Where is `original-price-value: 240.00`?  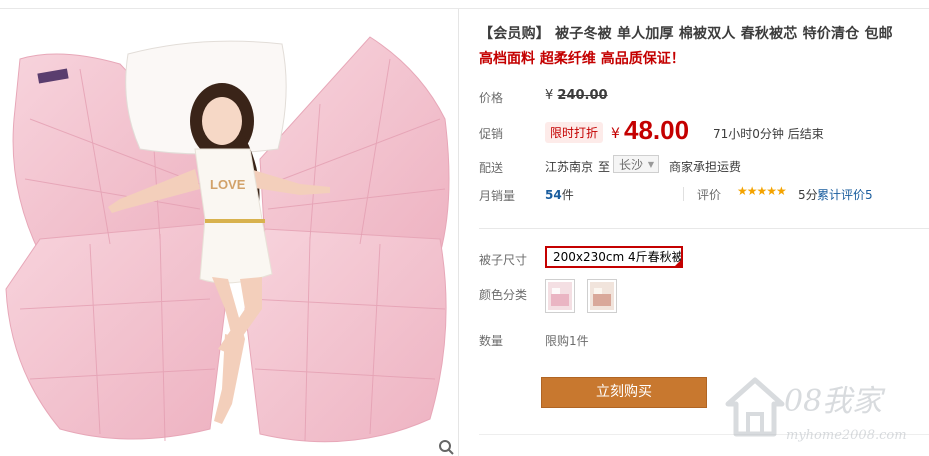
original-price-value: 240.00 is located at coordinates (582, 95).